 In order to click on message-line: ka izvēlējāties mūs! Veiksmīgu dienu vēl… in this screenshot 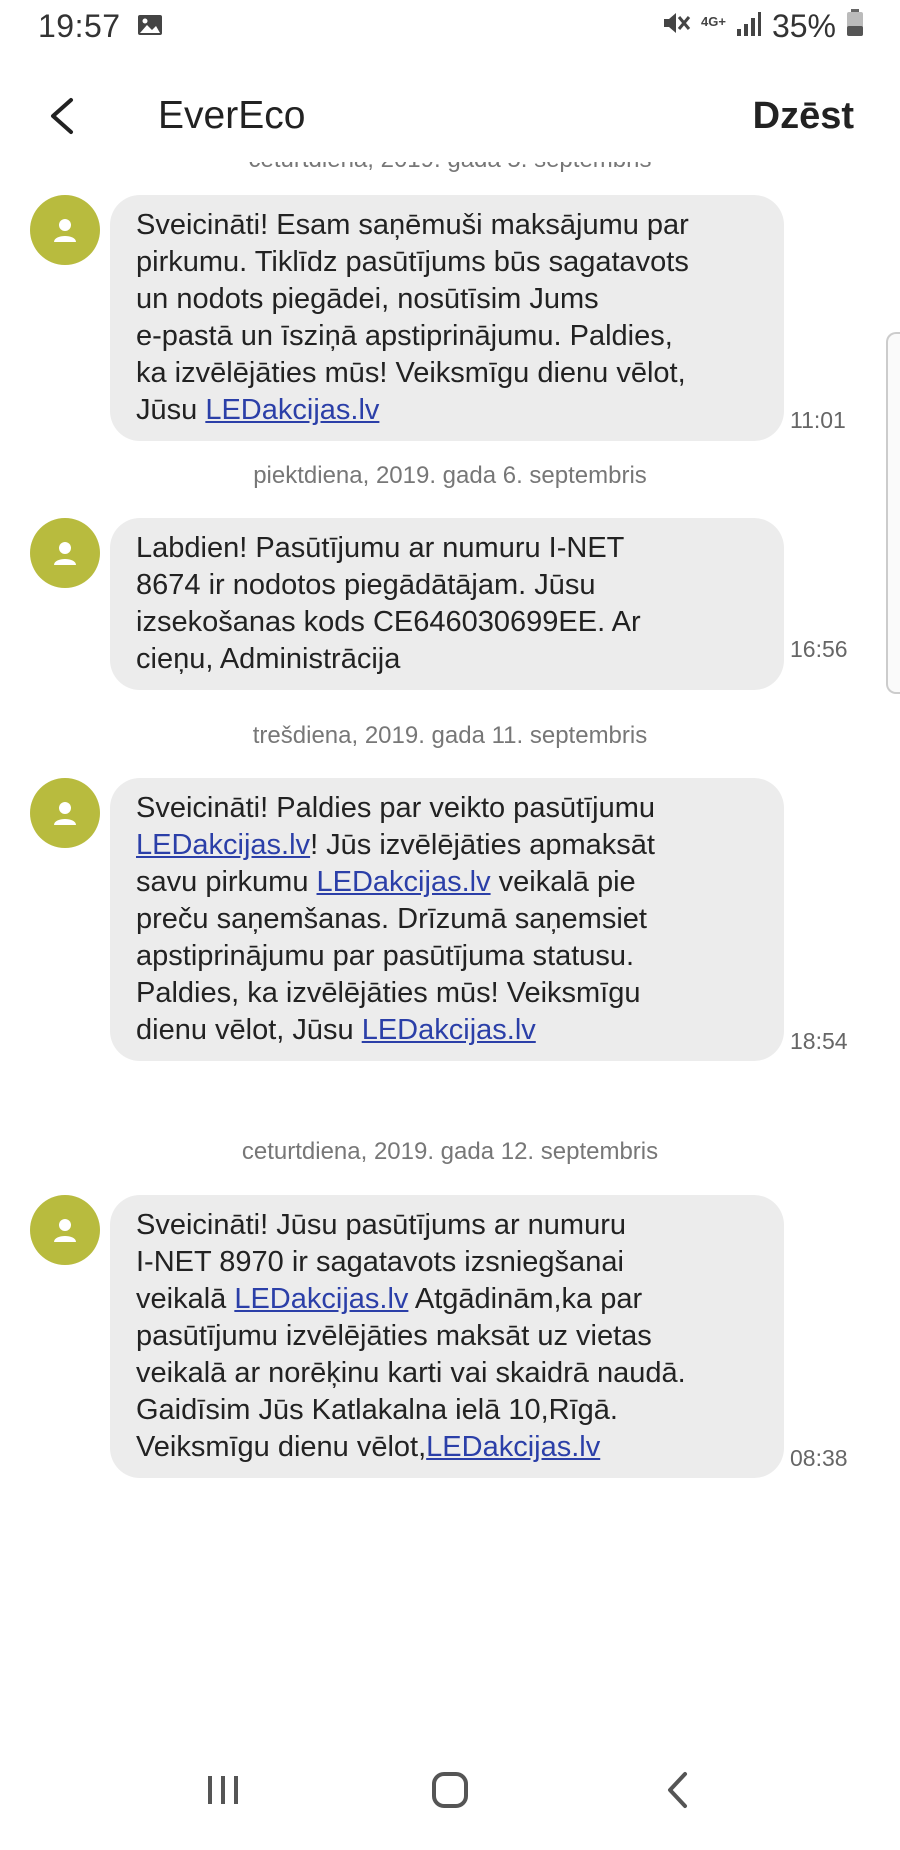, I will do `click(411, 373)`.